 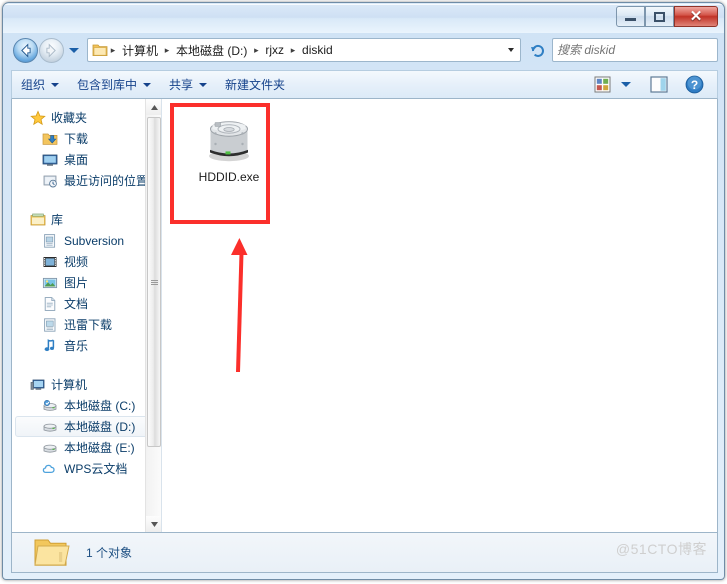 I want to click on search-box, so click(x=635, y=50).